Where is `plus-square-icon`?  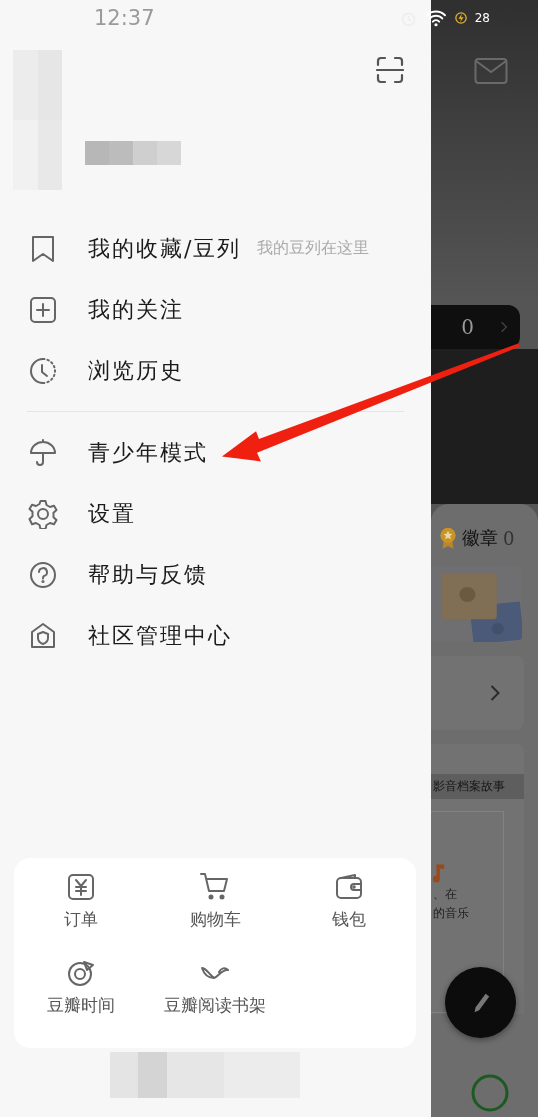
plus-square-icon is located at coordinates (43, 309).